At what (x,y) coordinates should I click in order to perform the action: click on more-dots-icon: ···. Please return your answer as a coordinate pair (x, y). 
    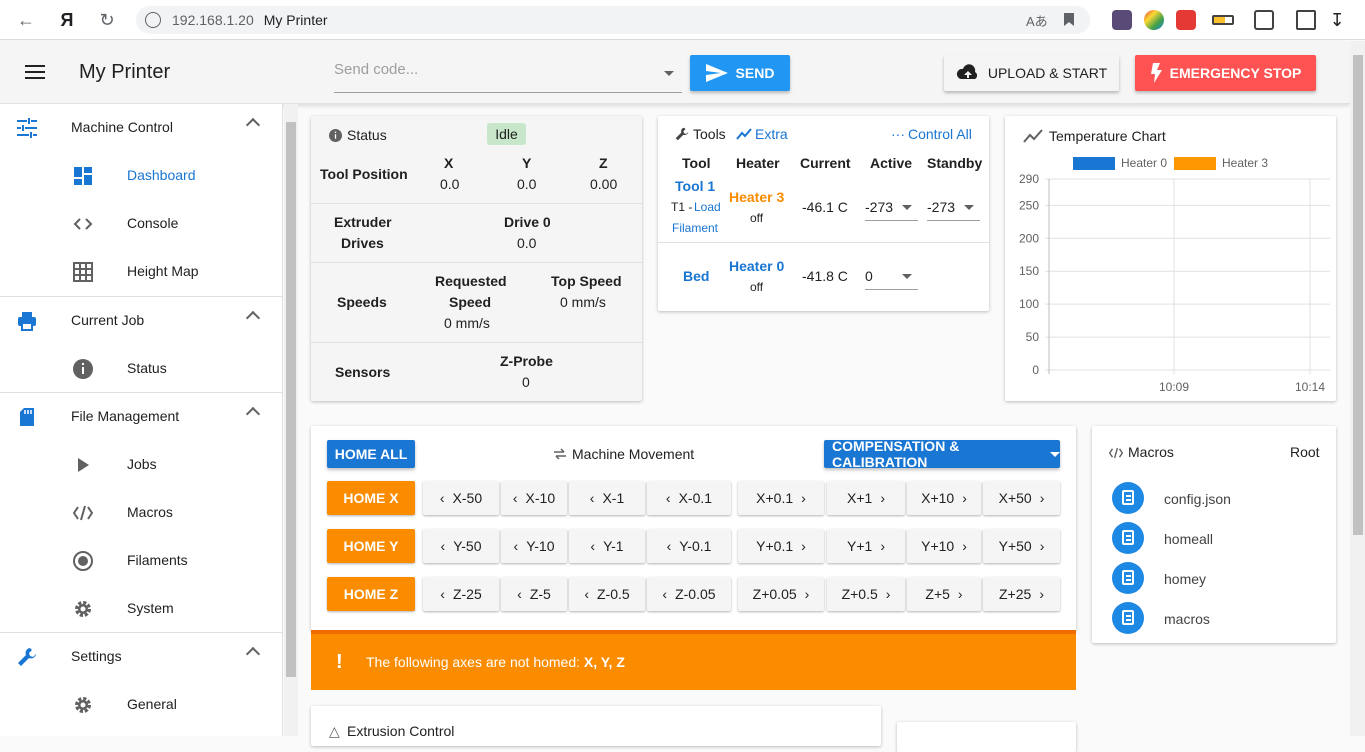
    Looking at the image, I should click on (898, 134).